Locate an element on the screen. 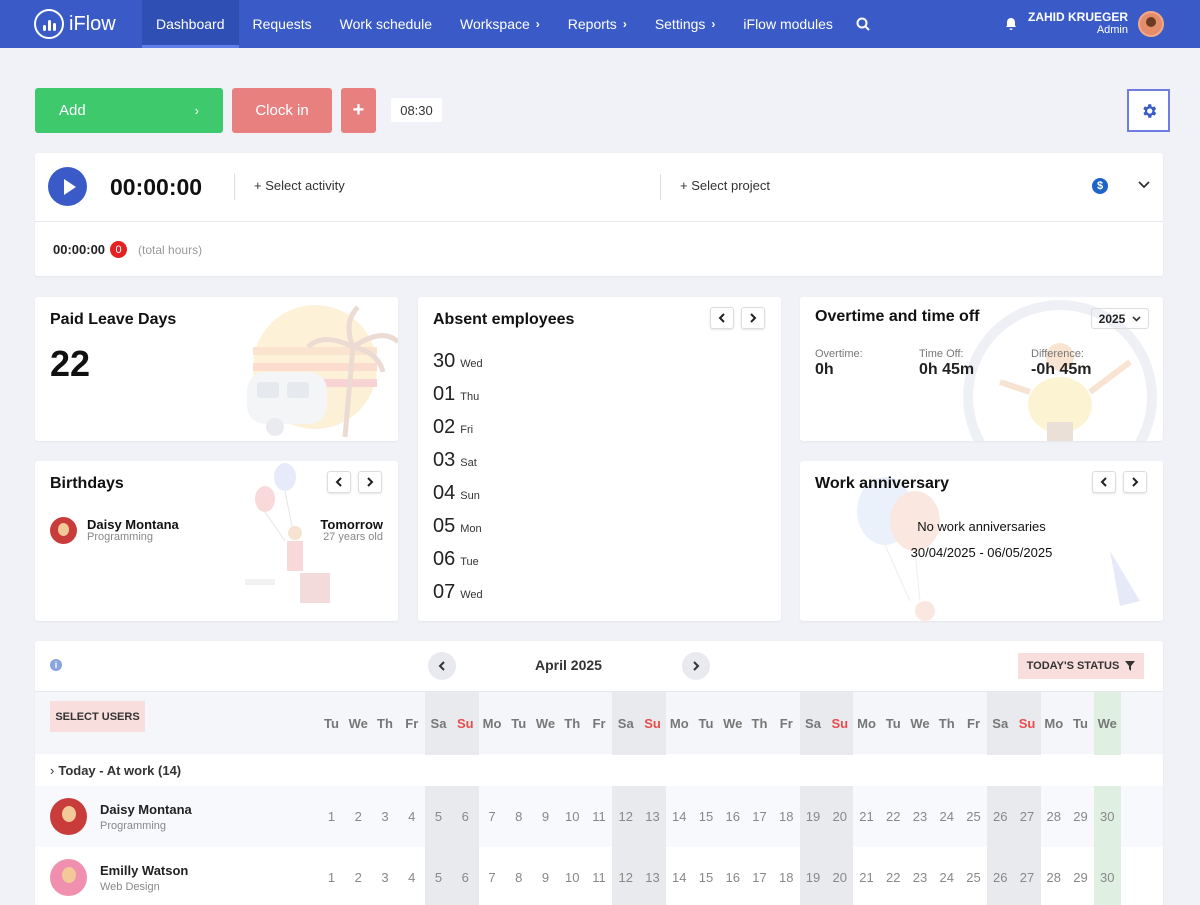  nav-item-requests: Requests is located at coordinates (282, 24).